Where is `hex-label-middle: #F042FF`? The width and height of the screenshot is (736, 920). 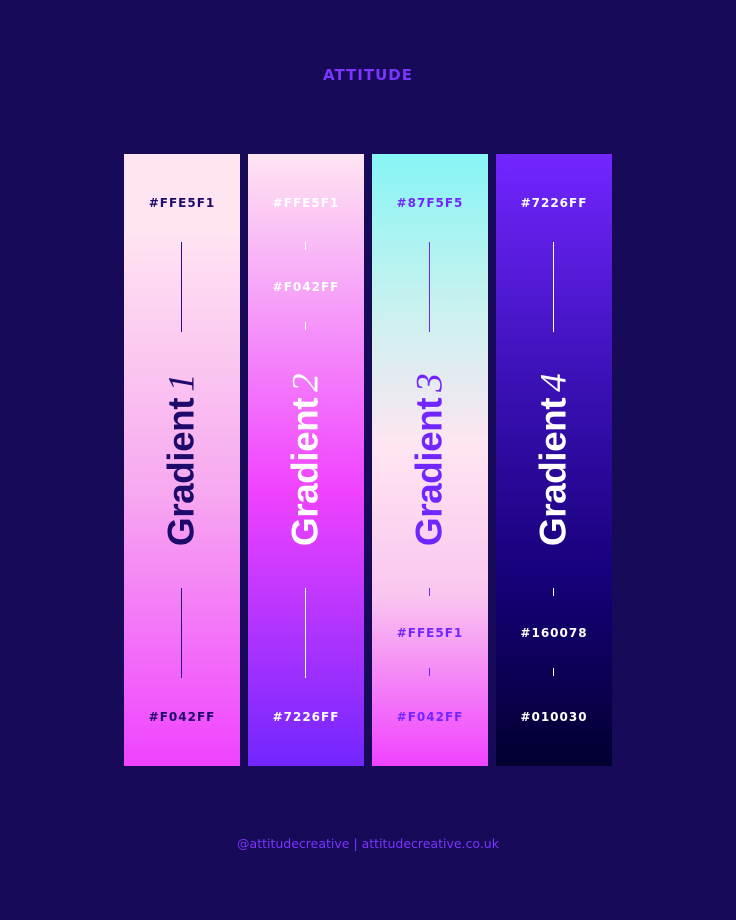
hex-label-middle: #F042FF is located at coordinates (306, 287).